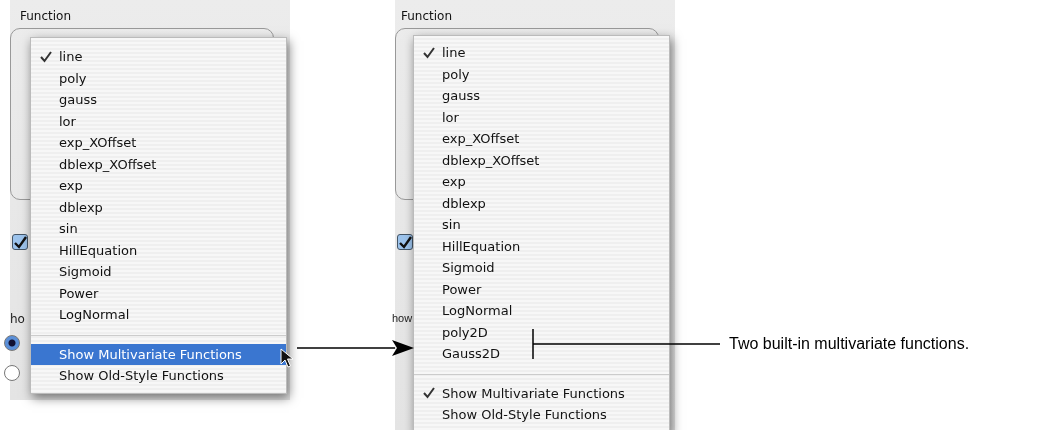  Describe the element at coordinates (849, 344) in the screenshot. I see `annotation-text: Two built-in multivariate functions.` at that location.